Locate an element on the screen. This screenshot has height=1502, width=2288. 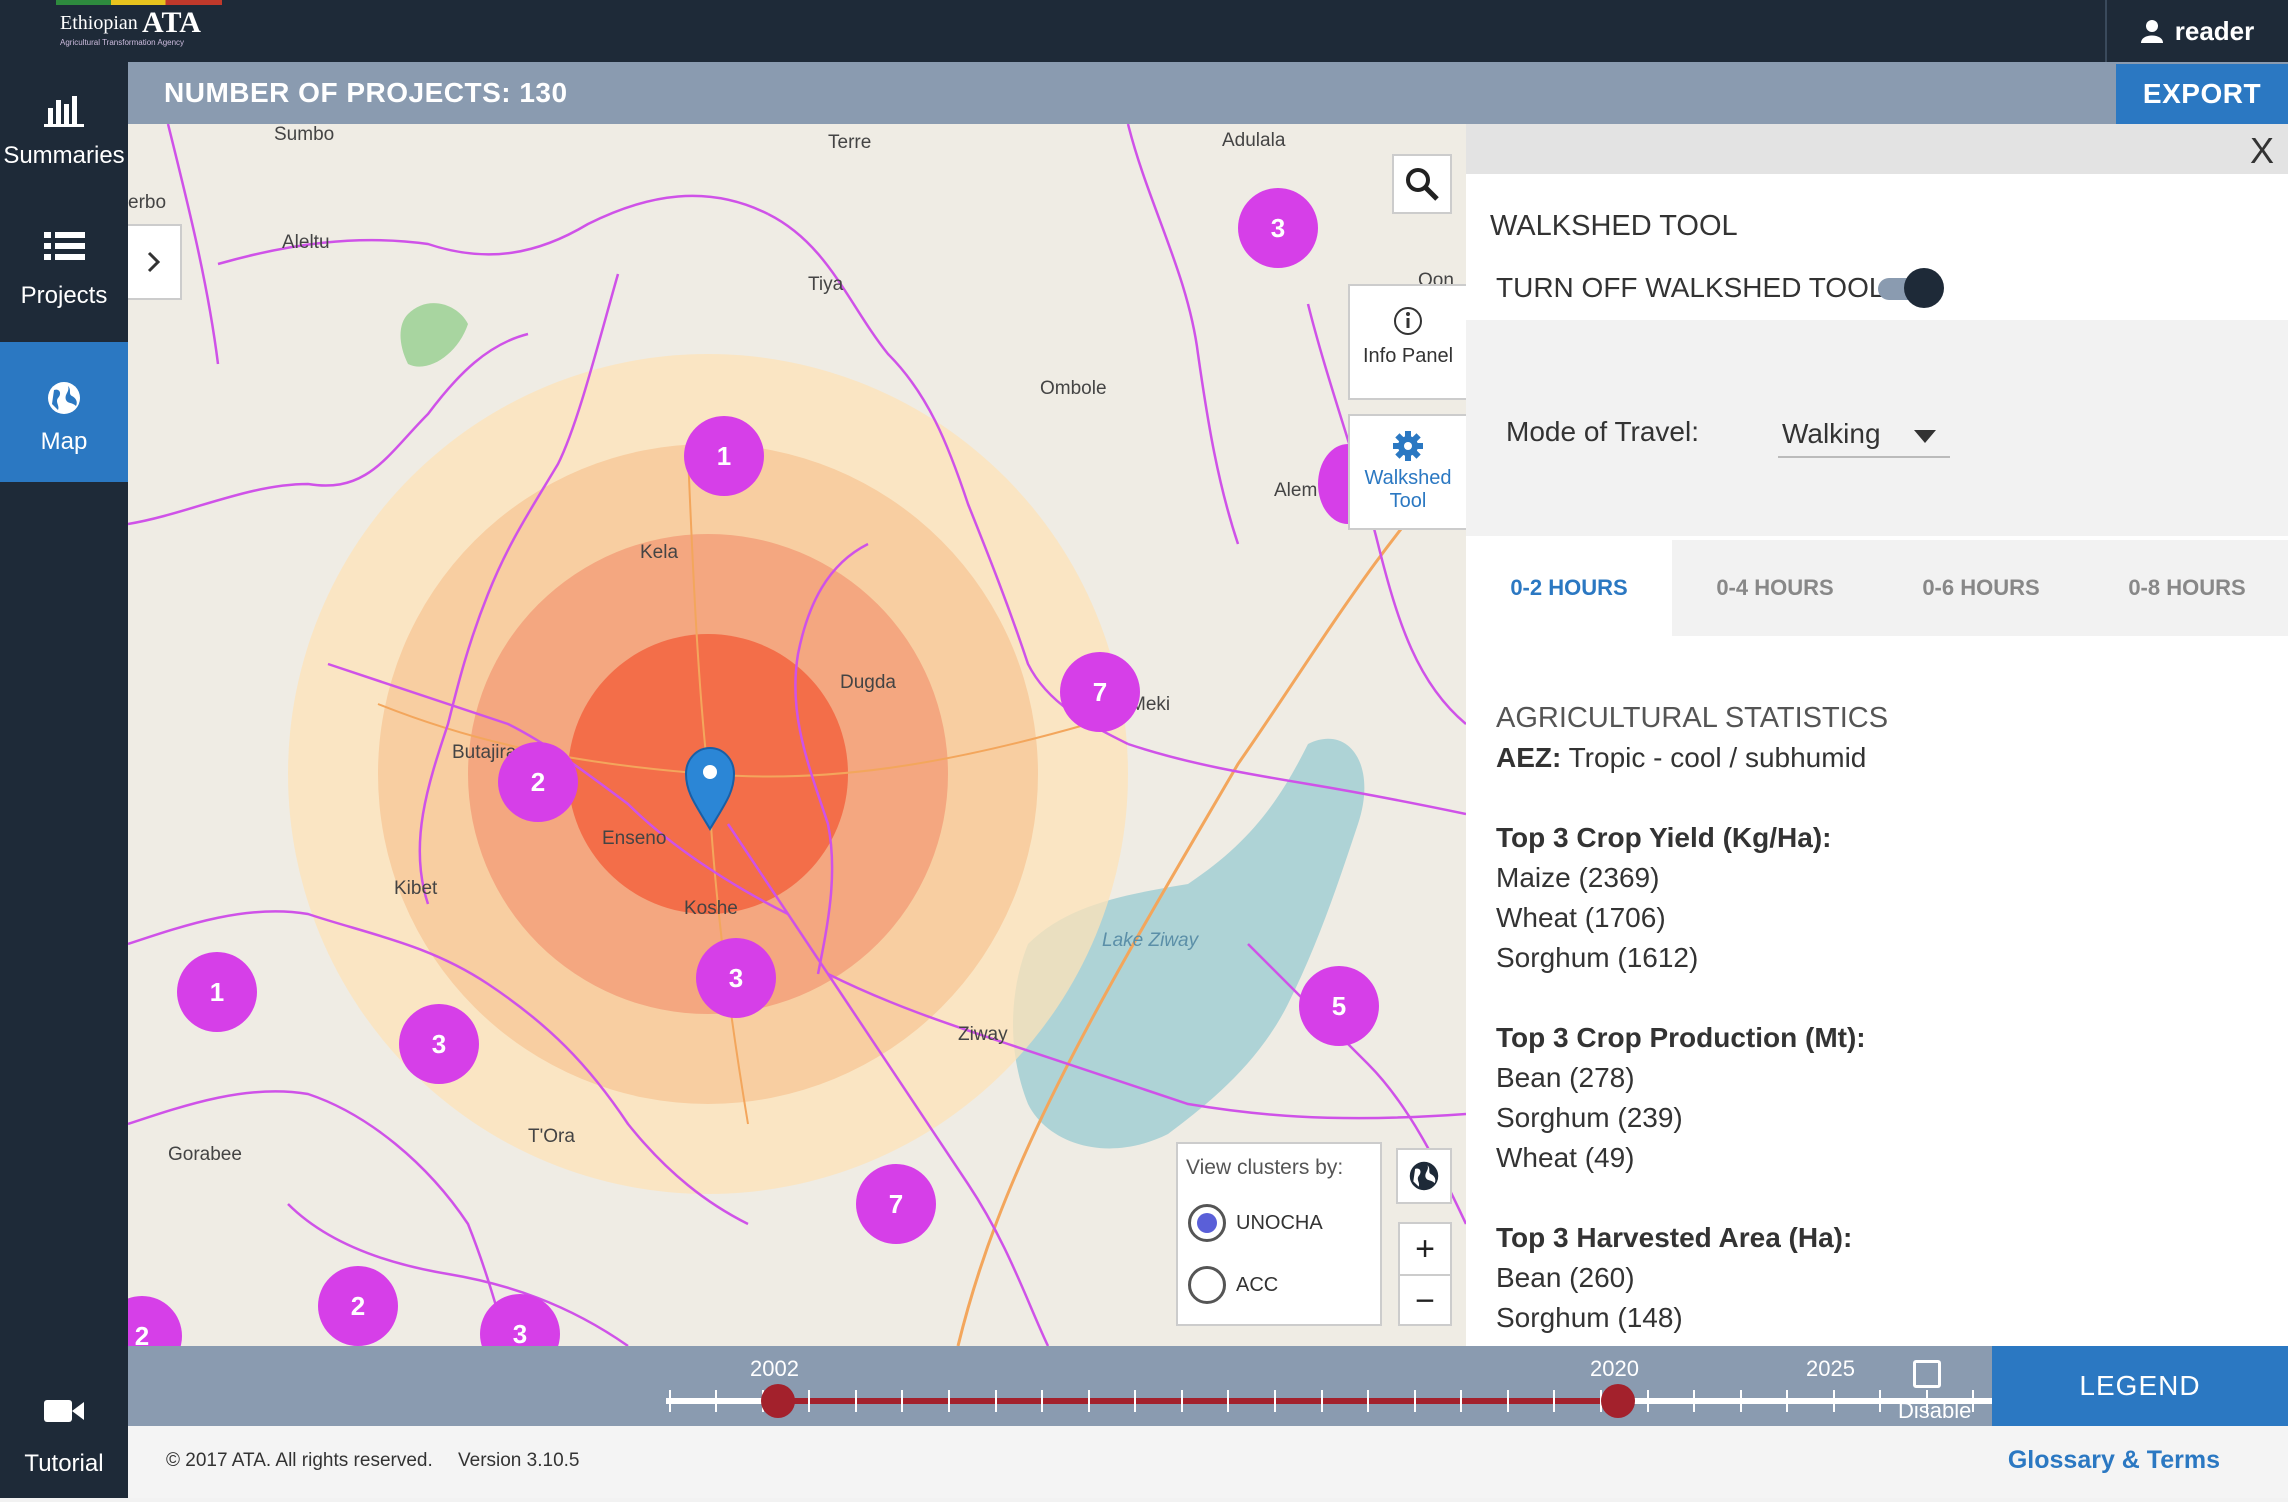
logo-text-ethiopian: Ethiopian is located at coordinates (99, 23).